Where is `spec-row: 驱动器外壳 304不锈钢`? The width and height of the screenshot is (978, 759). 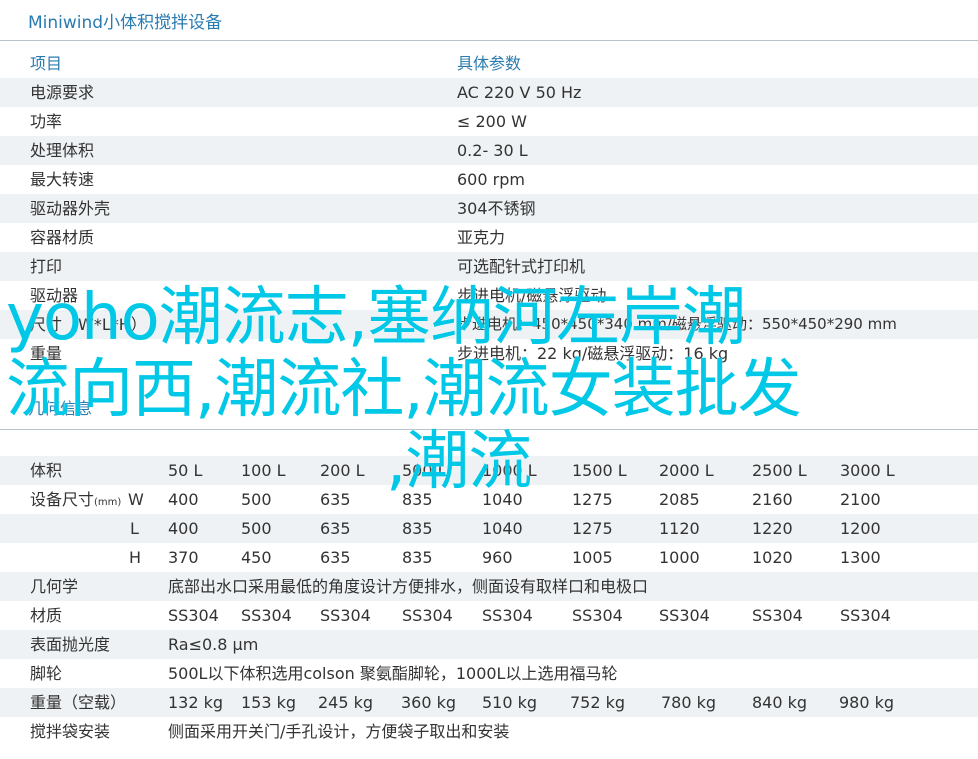 spec-row: 驱动器外壳 304不锈钢 is located at coordinates (489, 208).